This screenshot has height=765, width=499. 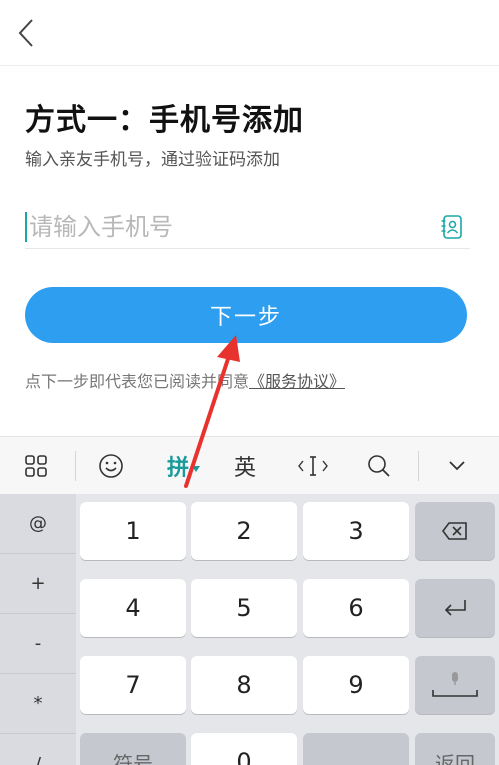 What do you see at coordinates (38, 704) in the screenshot?
I see `side-key-asterisk: *` at bounding box center [38, 704].